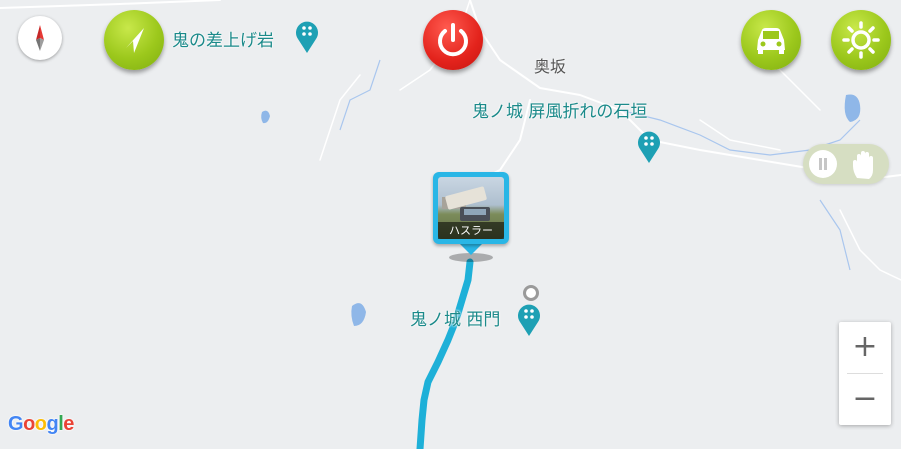  I want to click on compass-button, so click(40, 38).